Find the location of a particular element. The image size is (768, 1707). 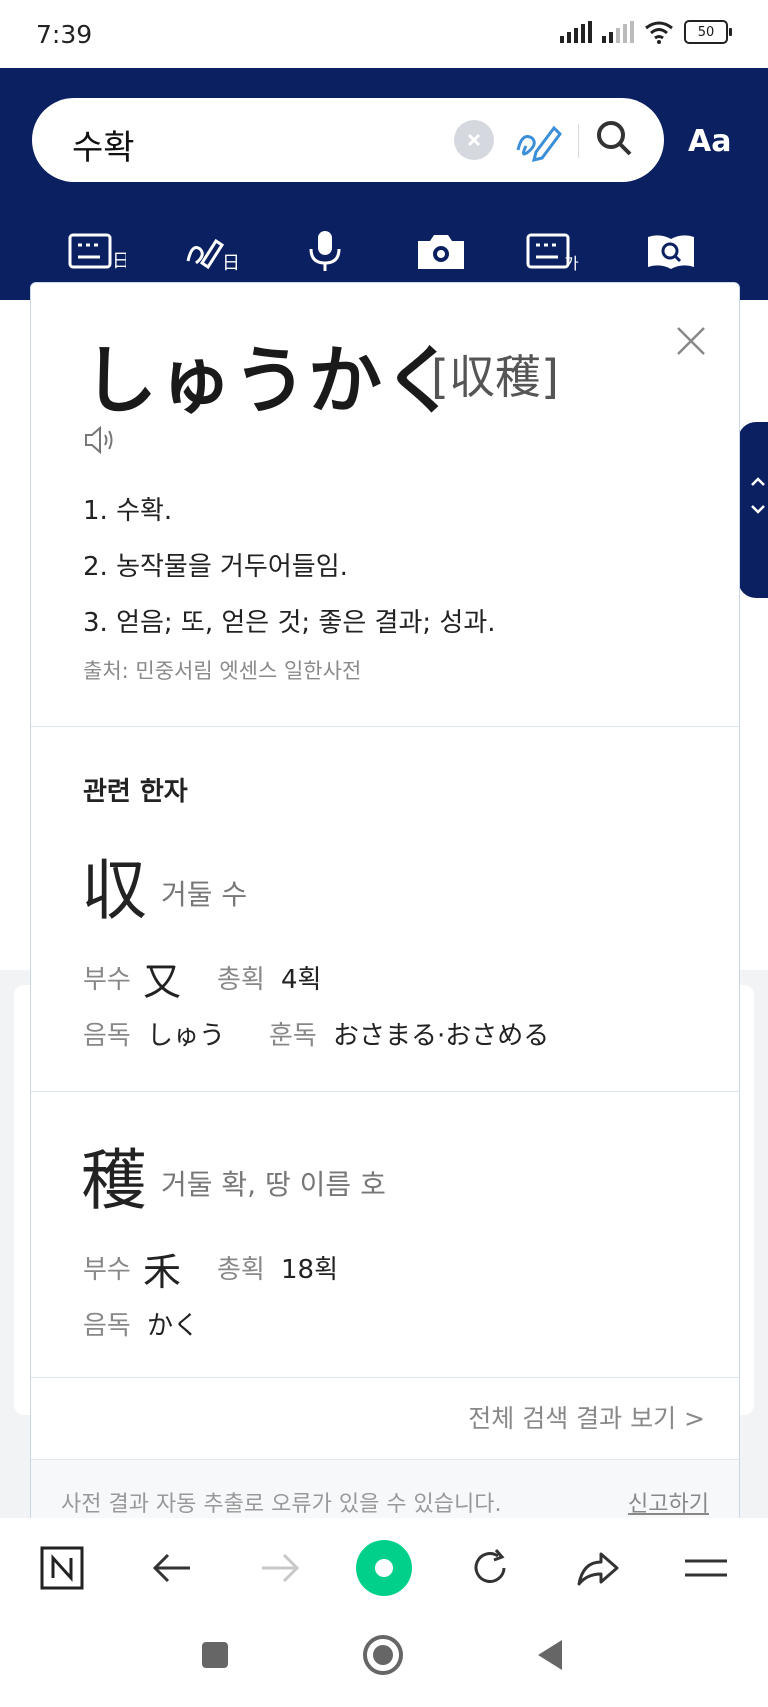

keyboard-hanja-button: 日 is located at coordinates (97, 251).